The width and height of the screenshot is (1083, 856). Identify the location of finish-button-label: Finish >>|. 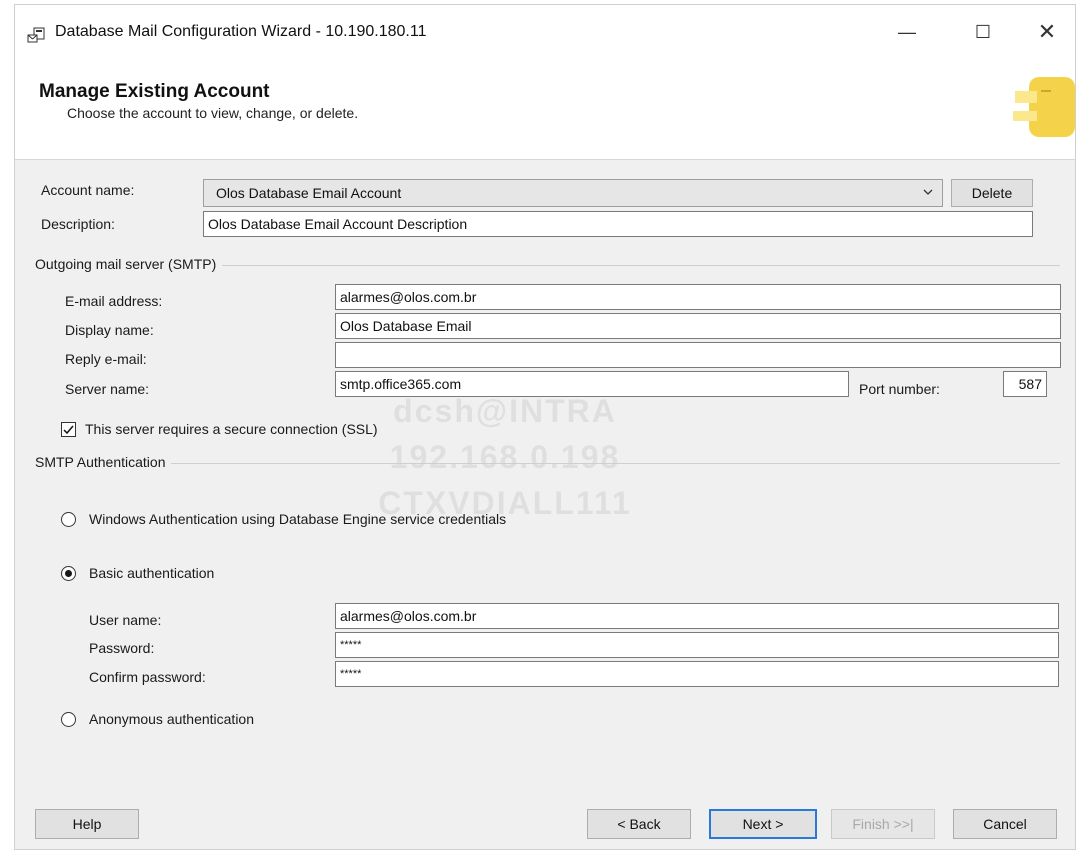
(883, 824).